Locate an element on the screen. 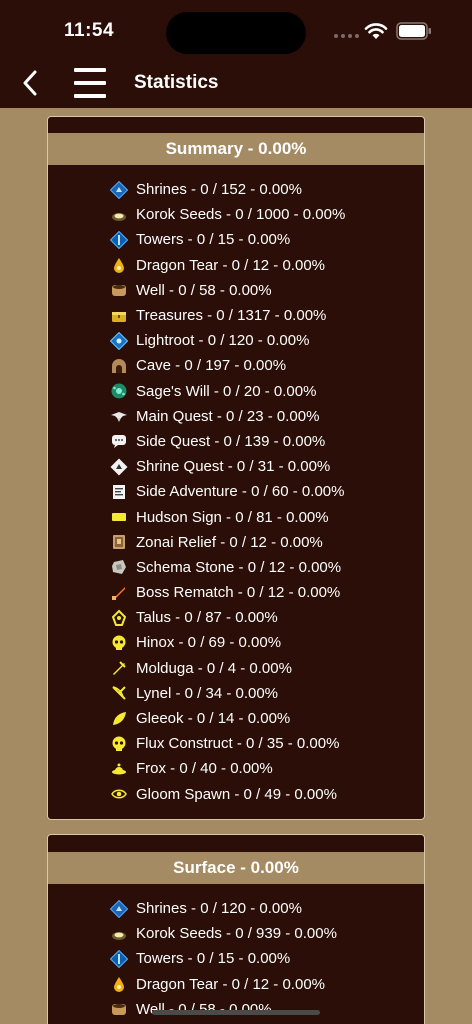 Image resolution: width=472 pixels, height=1024 pixels. stat-label: Zonai Relief - 0 / 12 - 0.00% is located at coordinates (229, 542).